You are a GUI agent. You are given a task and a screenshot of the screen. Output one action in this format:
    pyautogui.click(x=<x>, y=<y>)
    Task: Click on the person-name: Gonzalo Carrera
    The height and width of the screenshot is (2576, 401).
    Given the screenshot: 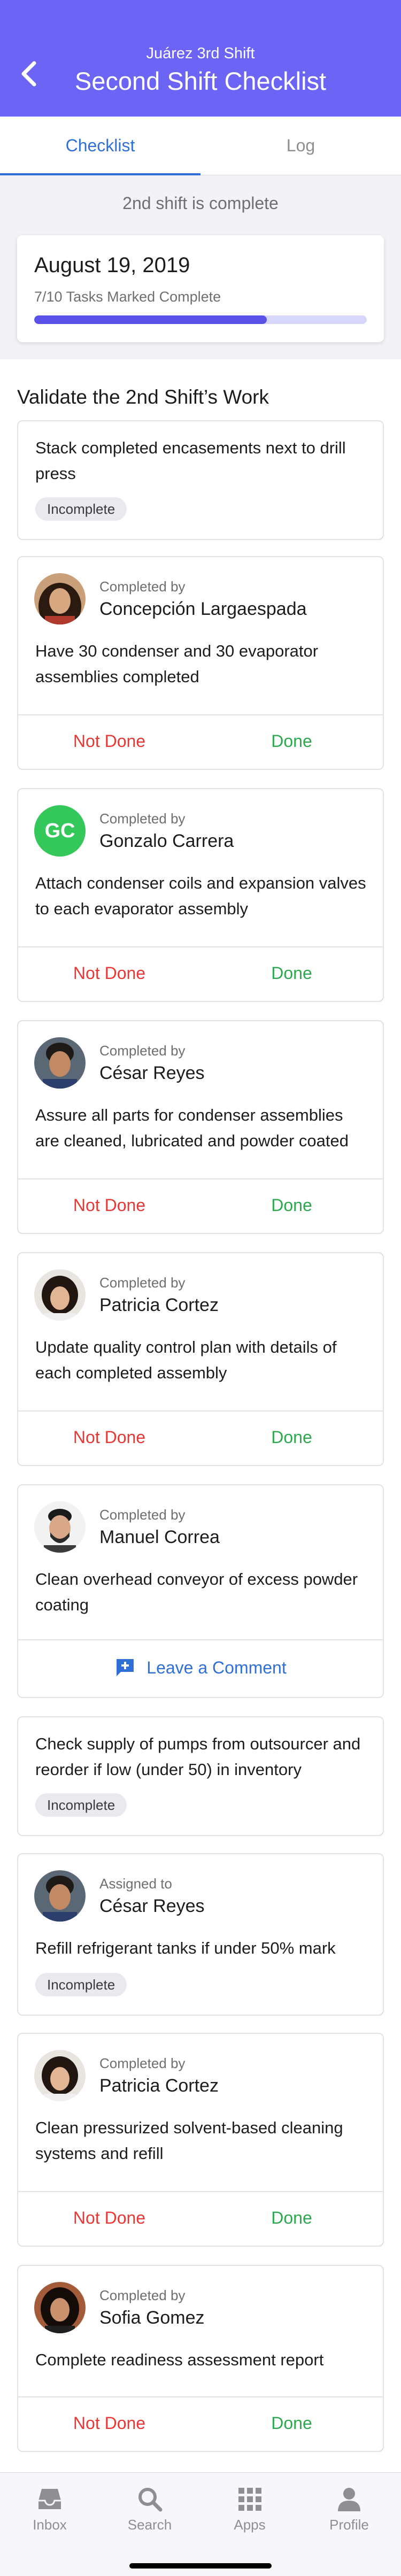 What is the action you would take?
    pyautogui.click(x=166, y=841)
    